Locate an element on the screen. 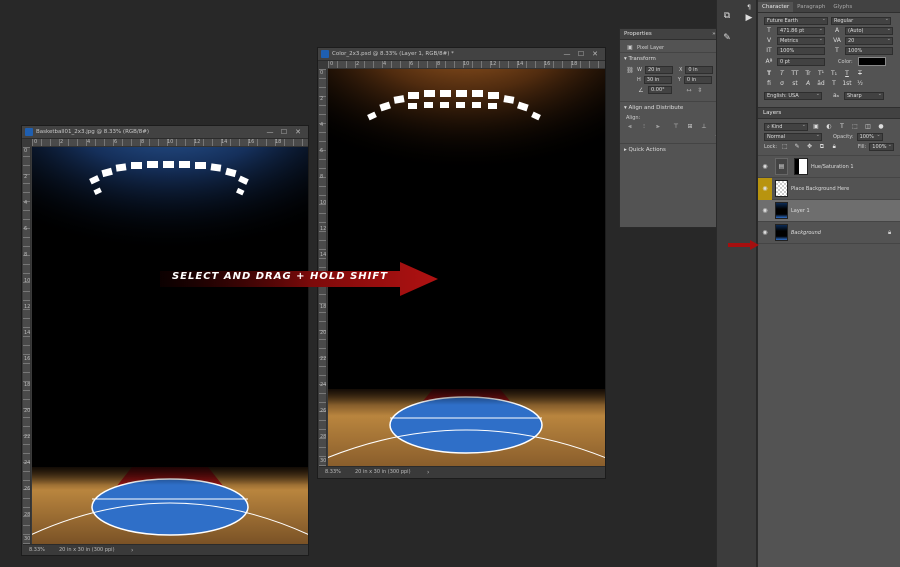 The height and width of the screenshot is (567, 900). horizontal-scale-field: 100% is located at coordinates (869, 51).